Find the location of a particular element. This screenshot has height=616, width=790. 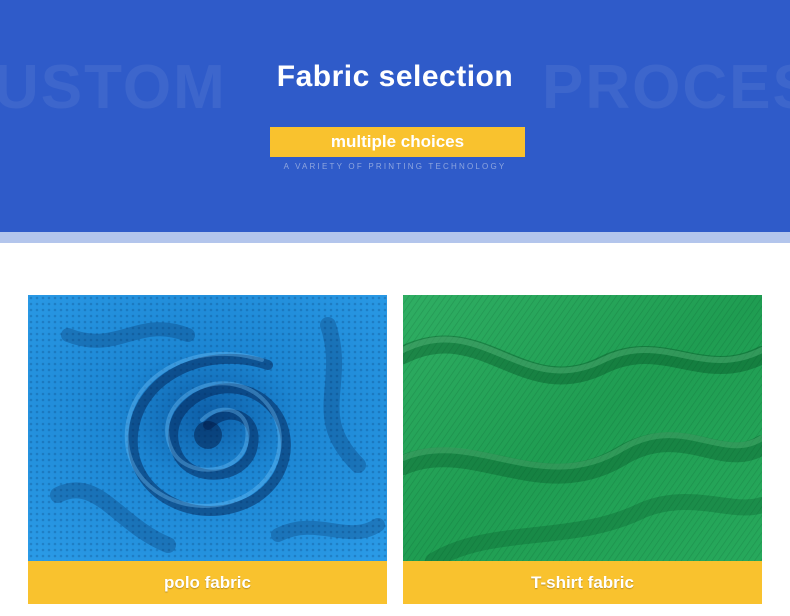

page-title: Fabric selection is located at coordinates (395, 76).